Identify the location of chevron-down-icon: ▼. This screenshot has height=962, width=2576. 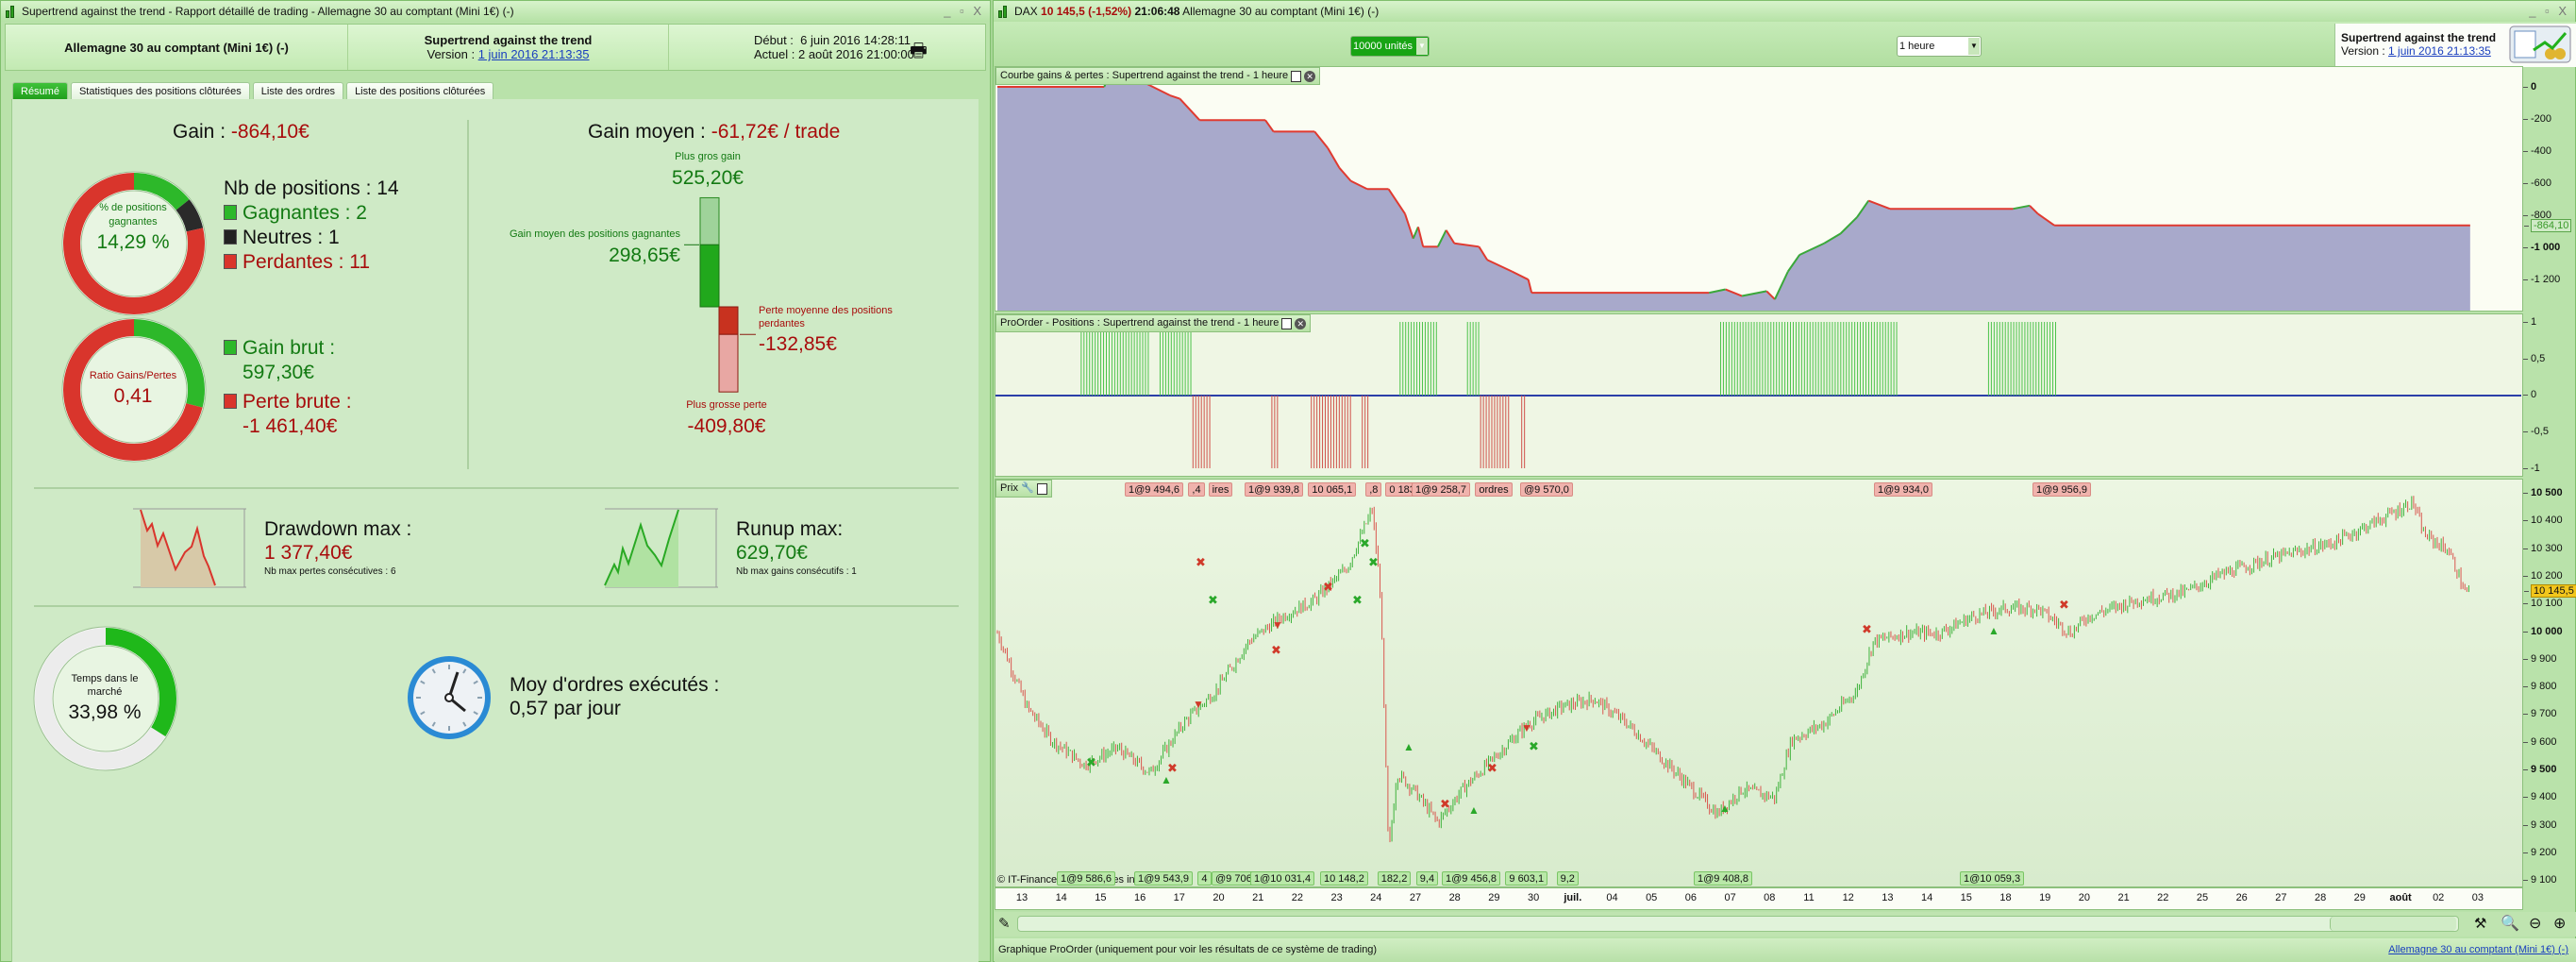
(1974, 46).